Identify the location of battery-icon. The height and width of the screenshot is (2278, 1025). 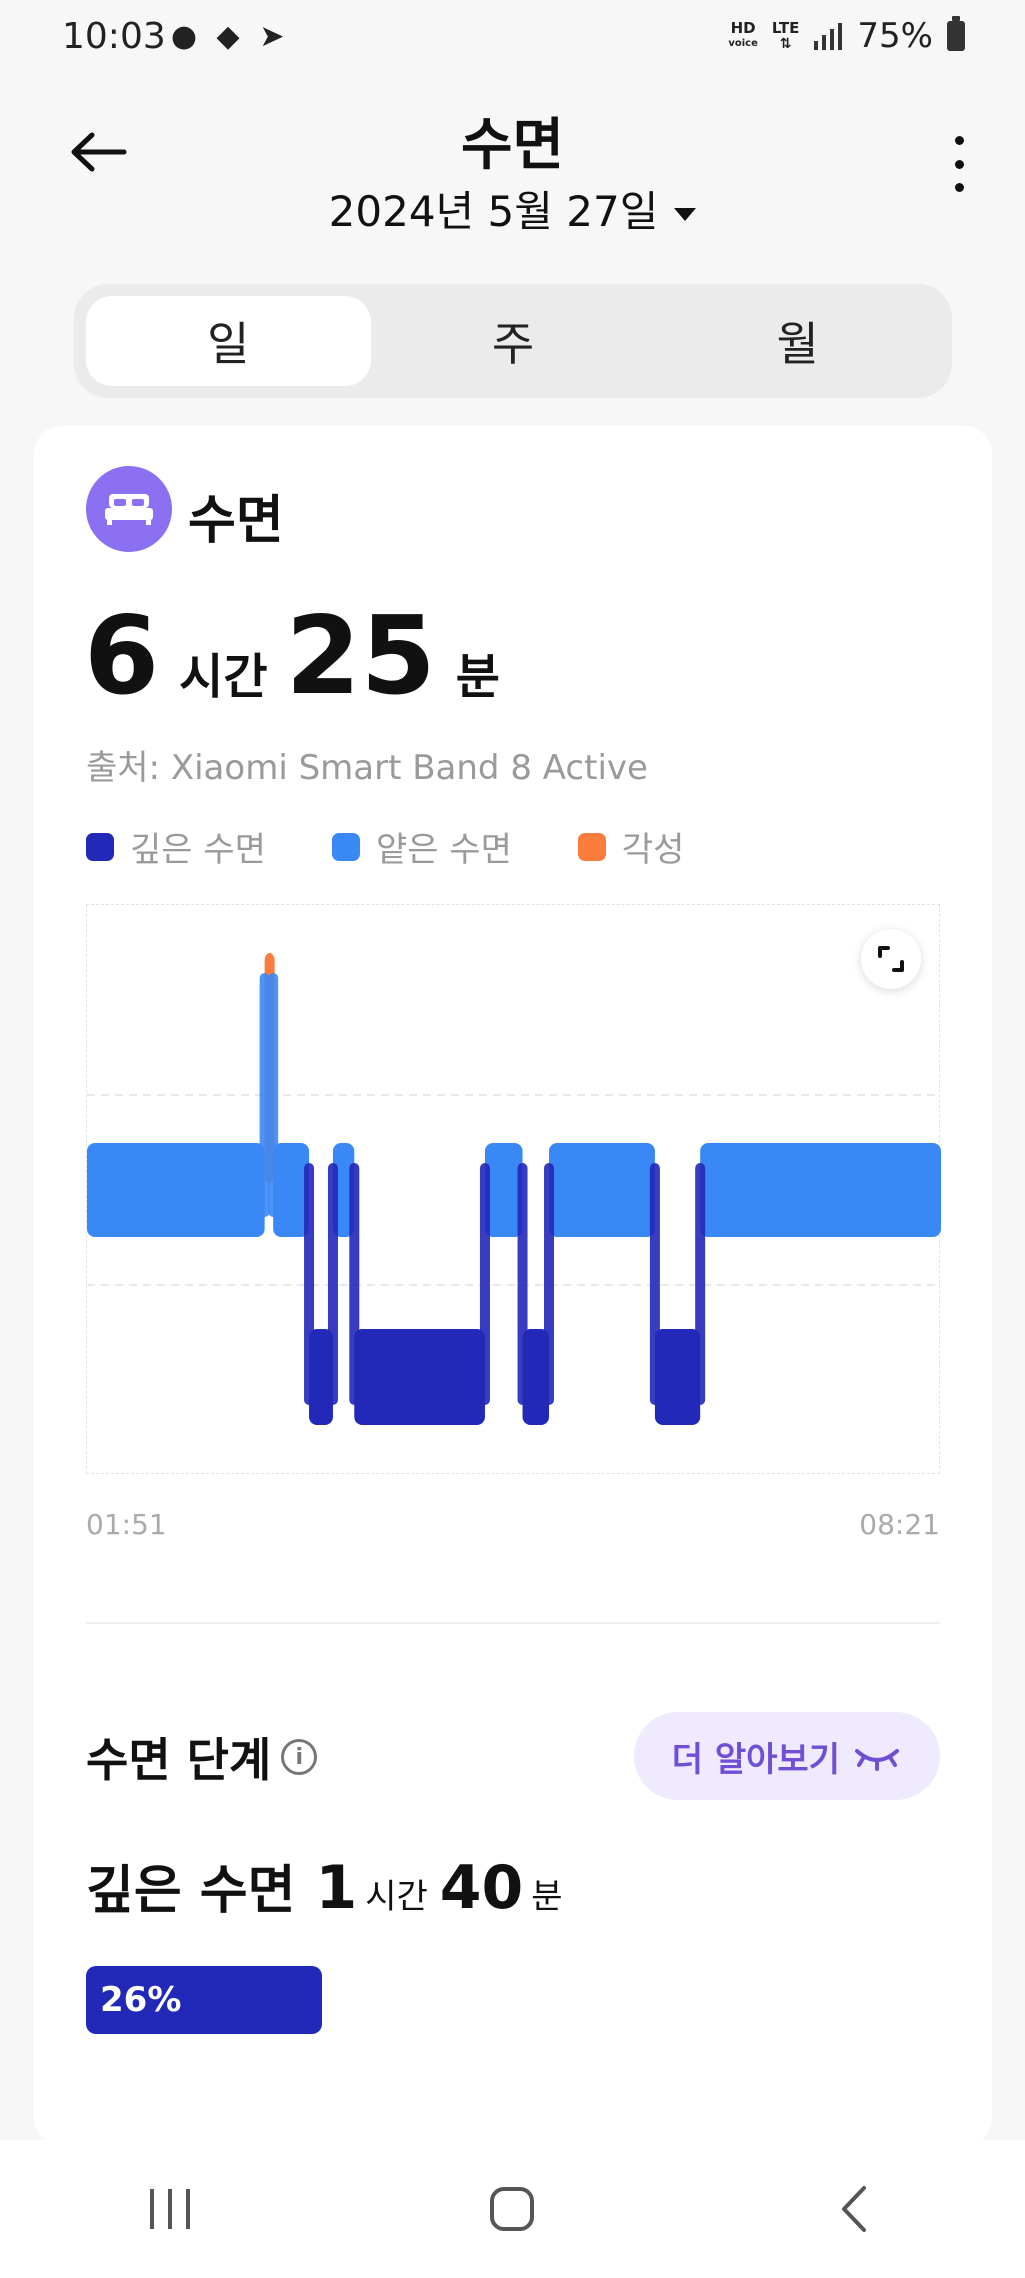
(956, 33).